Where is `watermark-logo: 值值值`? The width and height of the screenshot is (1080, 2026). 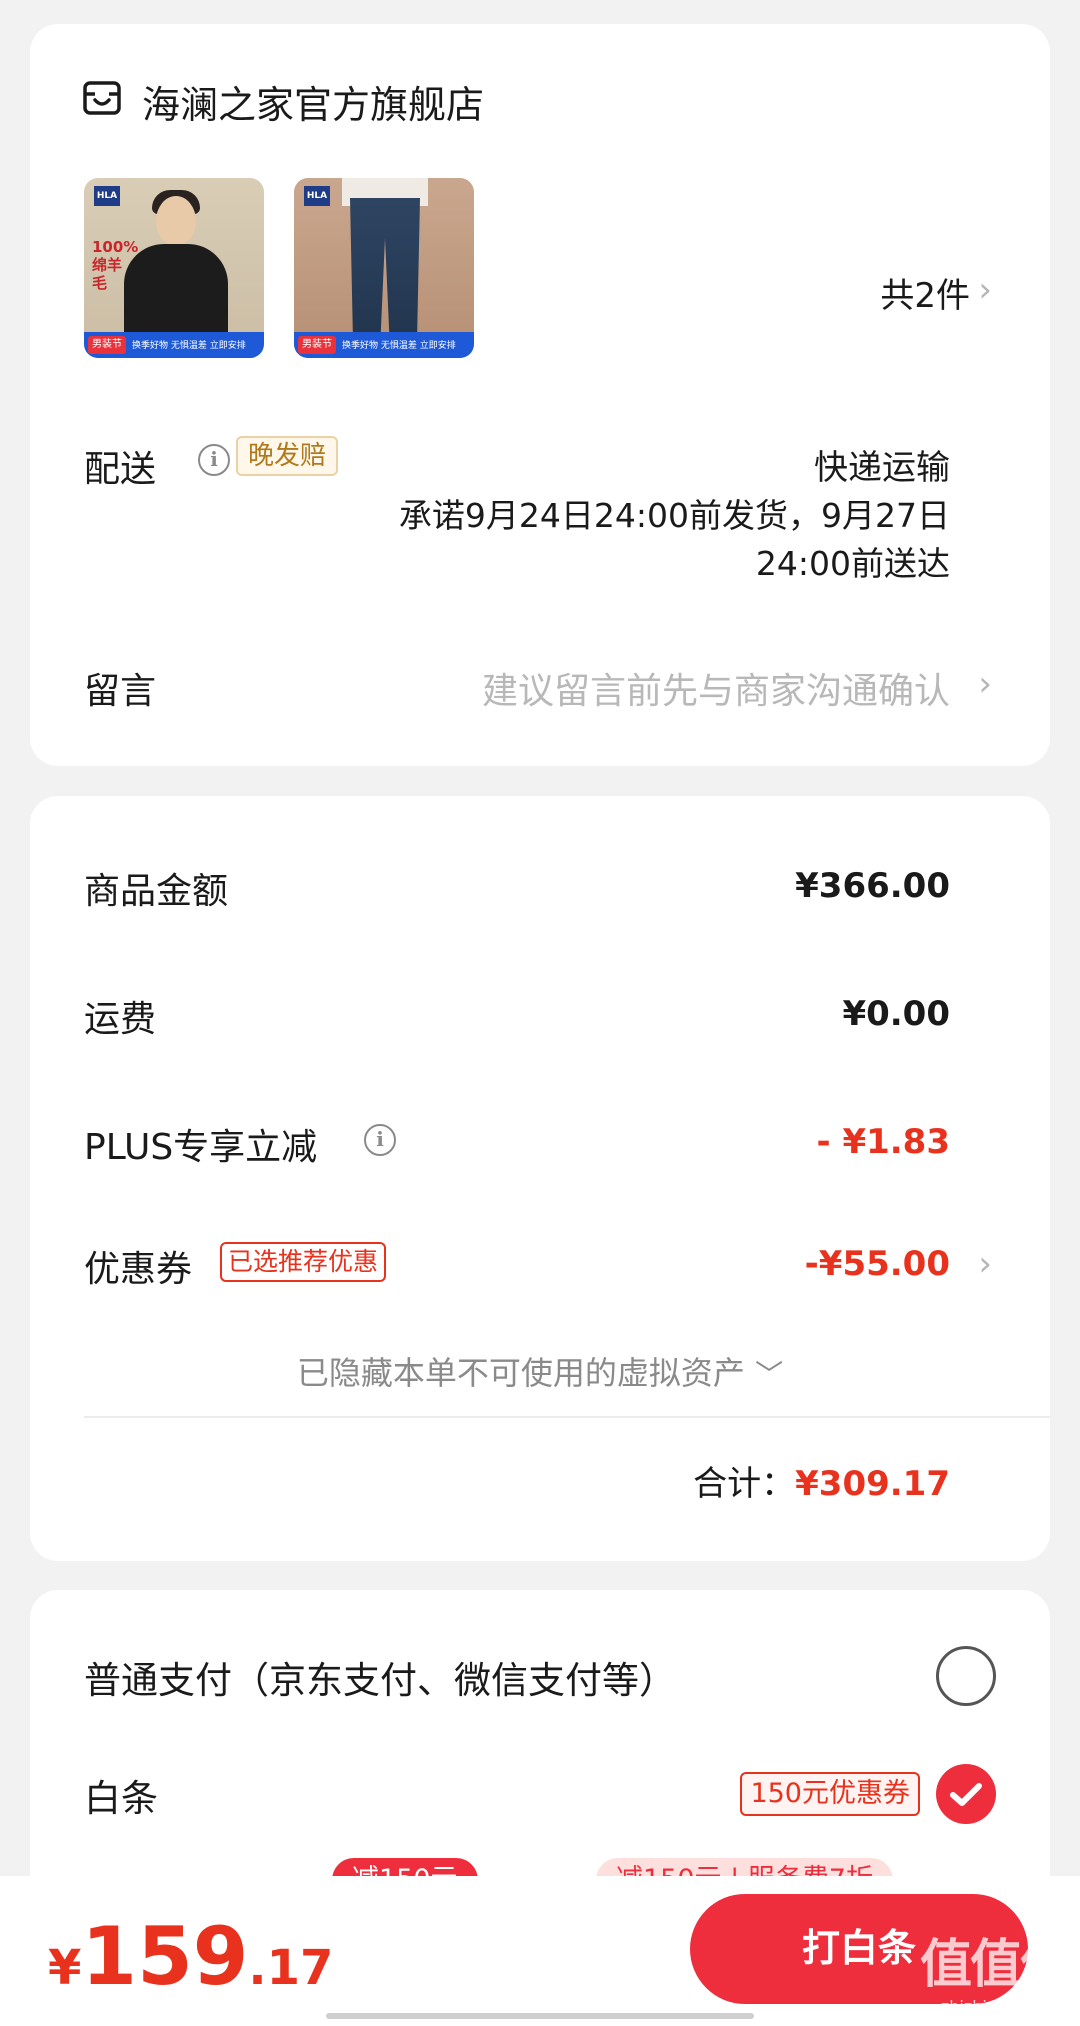
watermark-logo: 值值值 is located at coordinates (995, 1965).